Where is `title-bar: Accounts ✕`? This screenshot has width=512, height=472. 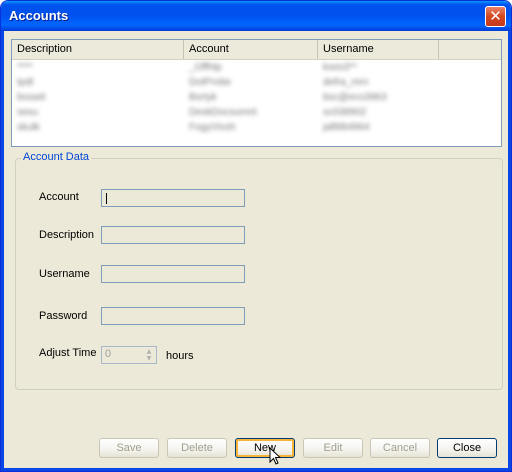 title-bar: Accounts ✕ is located at coordinates (256, 16).